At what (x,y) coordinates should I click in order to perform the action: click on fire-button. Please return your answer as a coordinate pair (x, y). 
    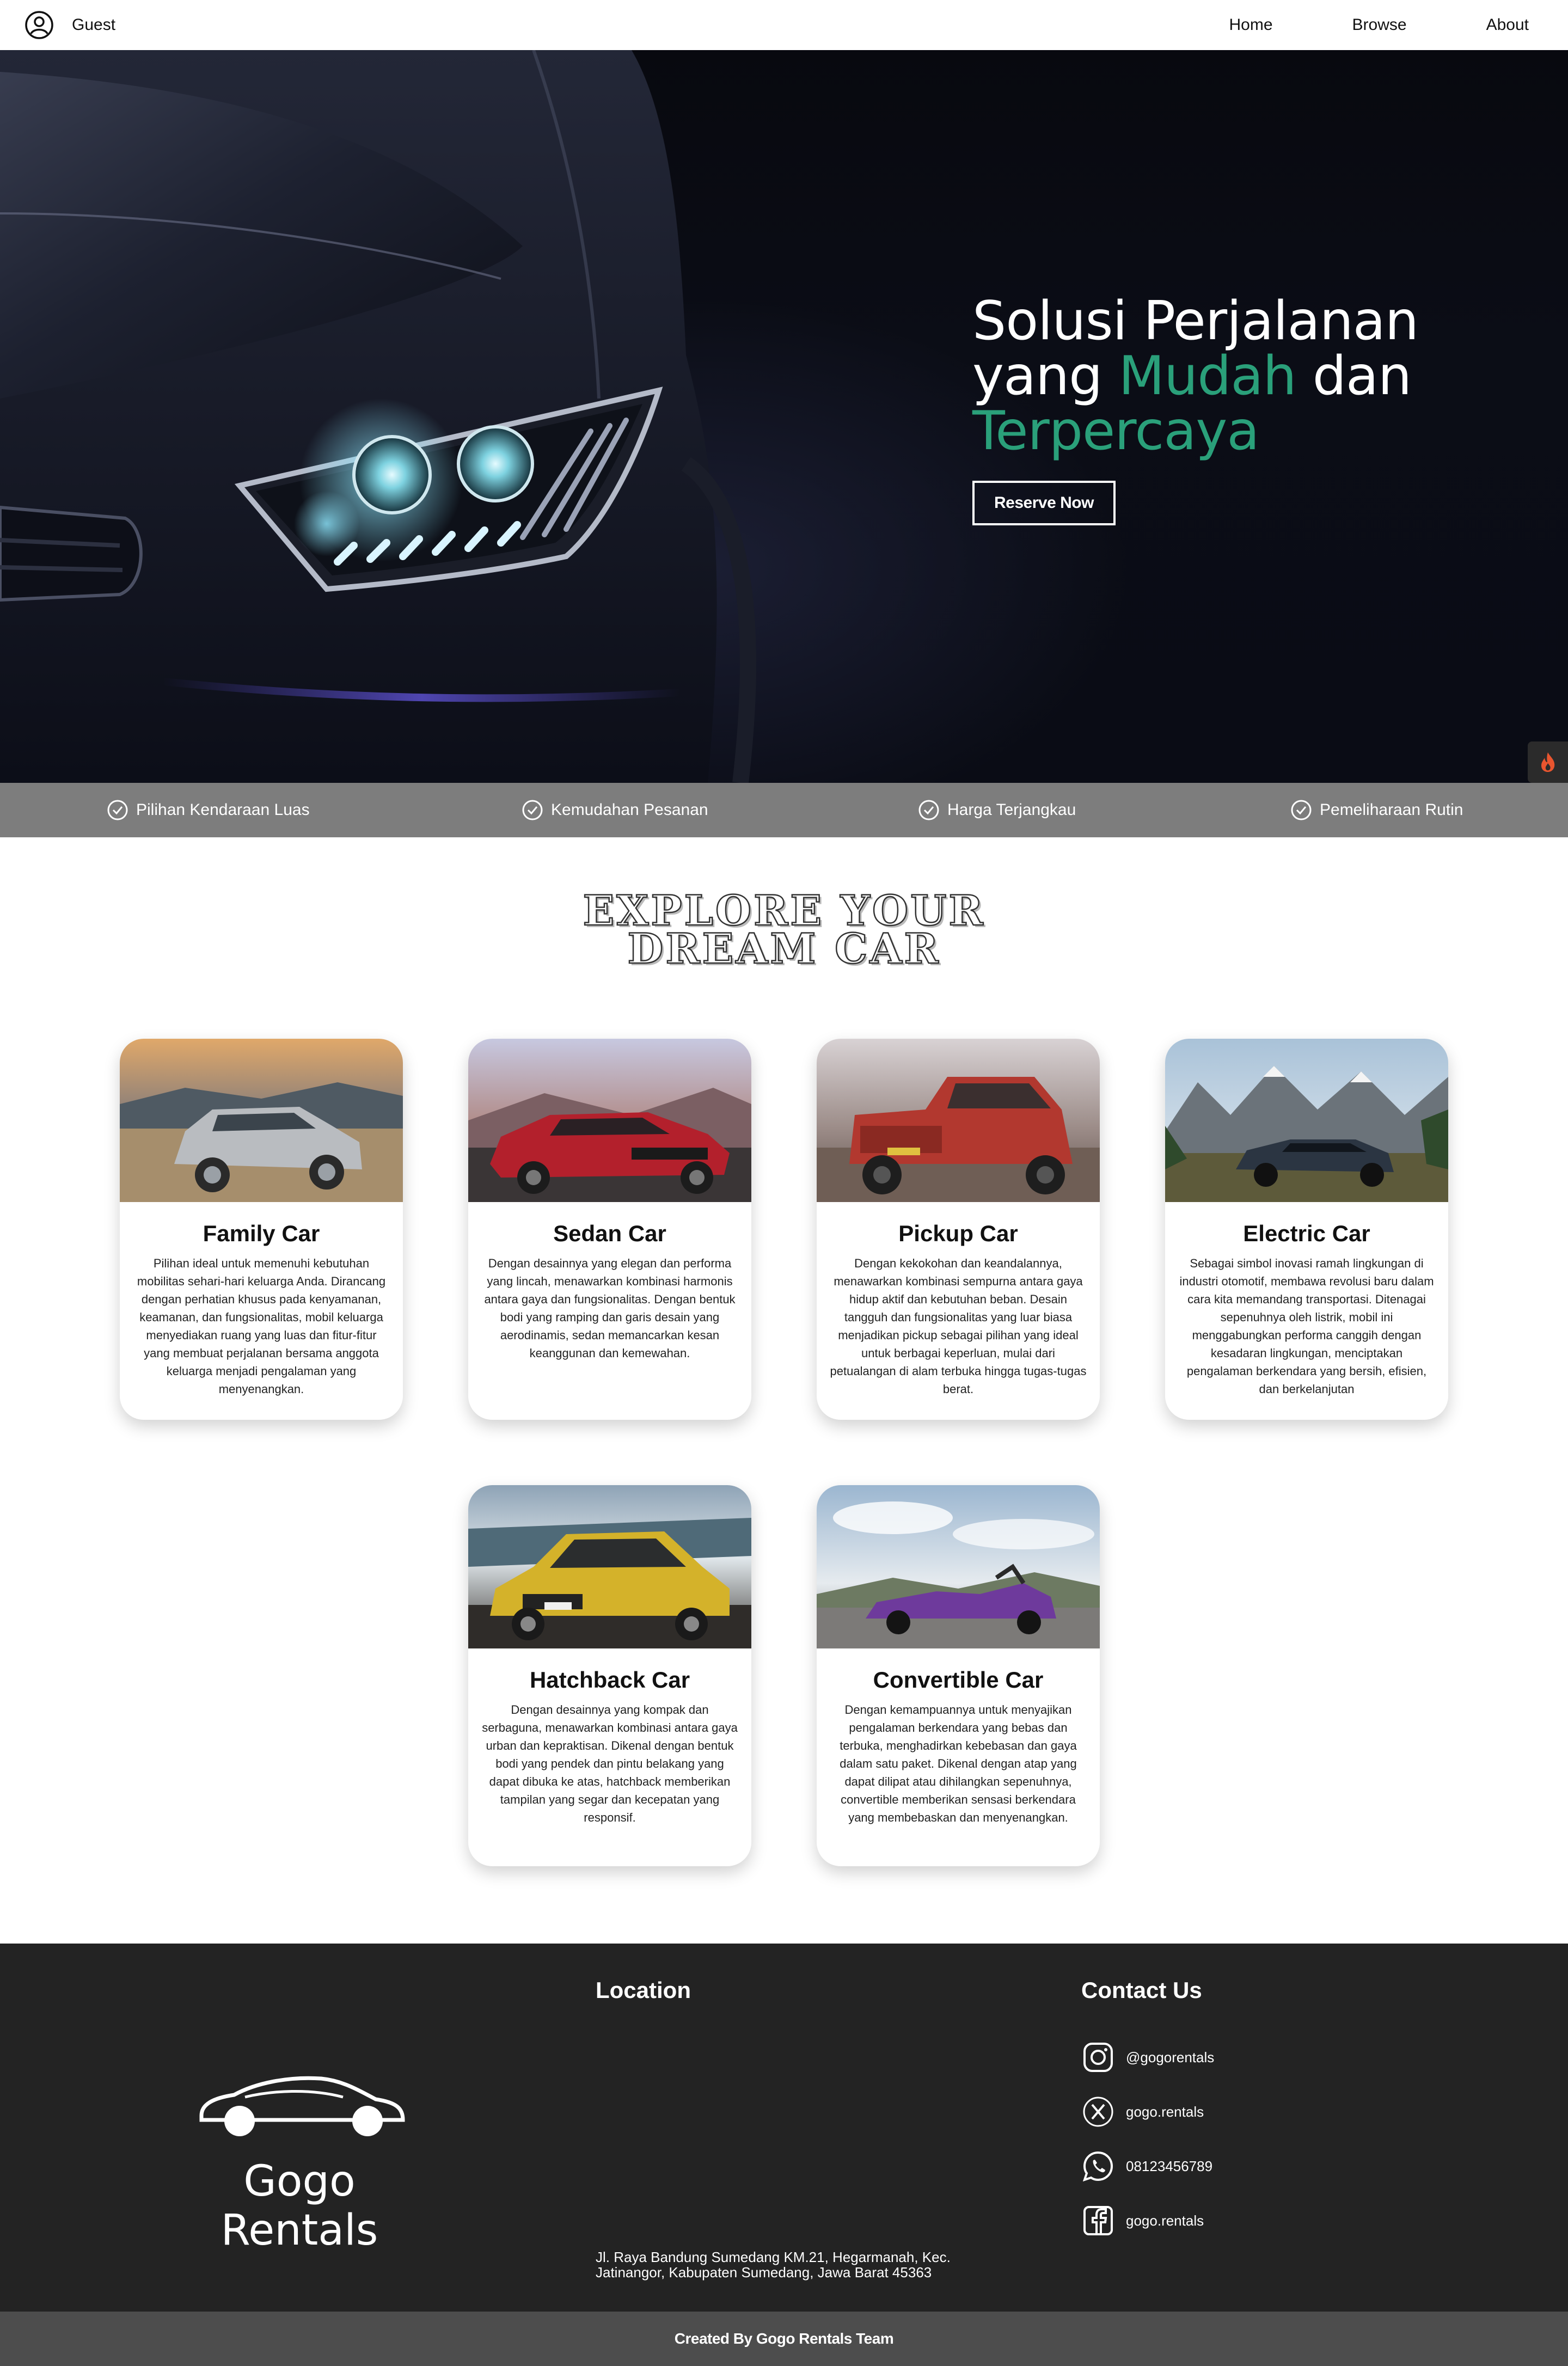
    Looking at the image, I should click on (1548, 762).